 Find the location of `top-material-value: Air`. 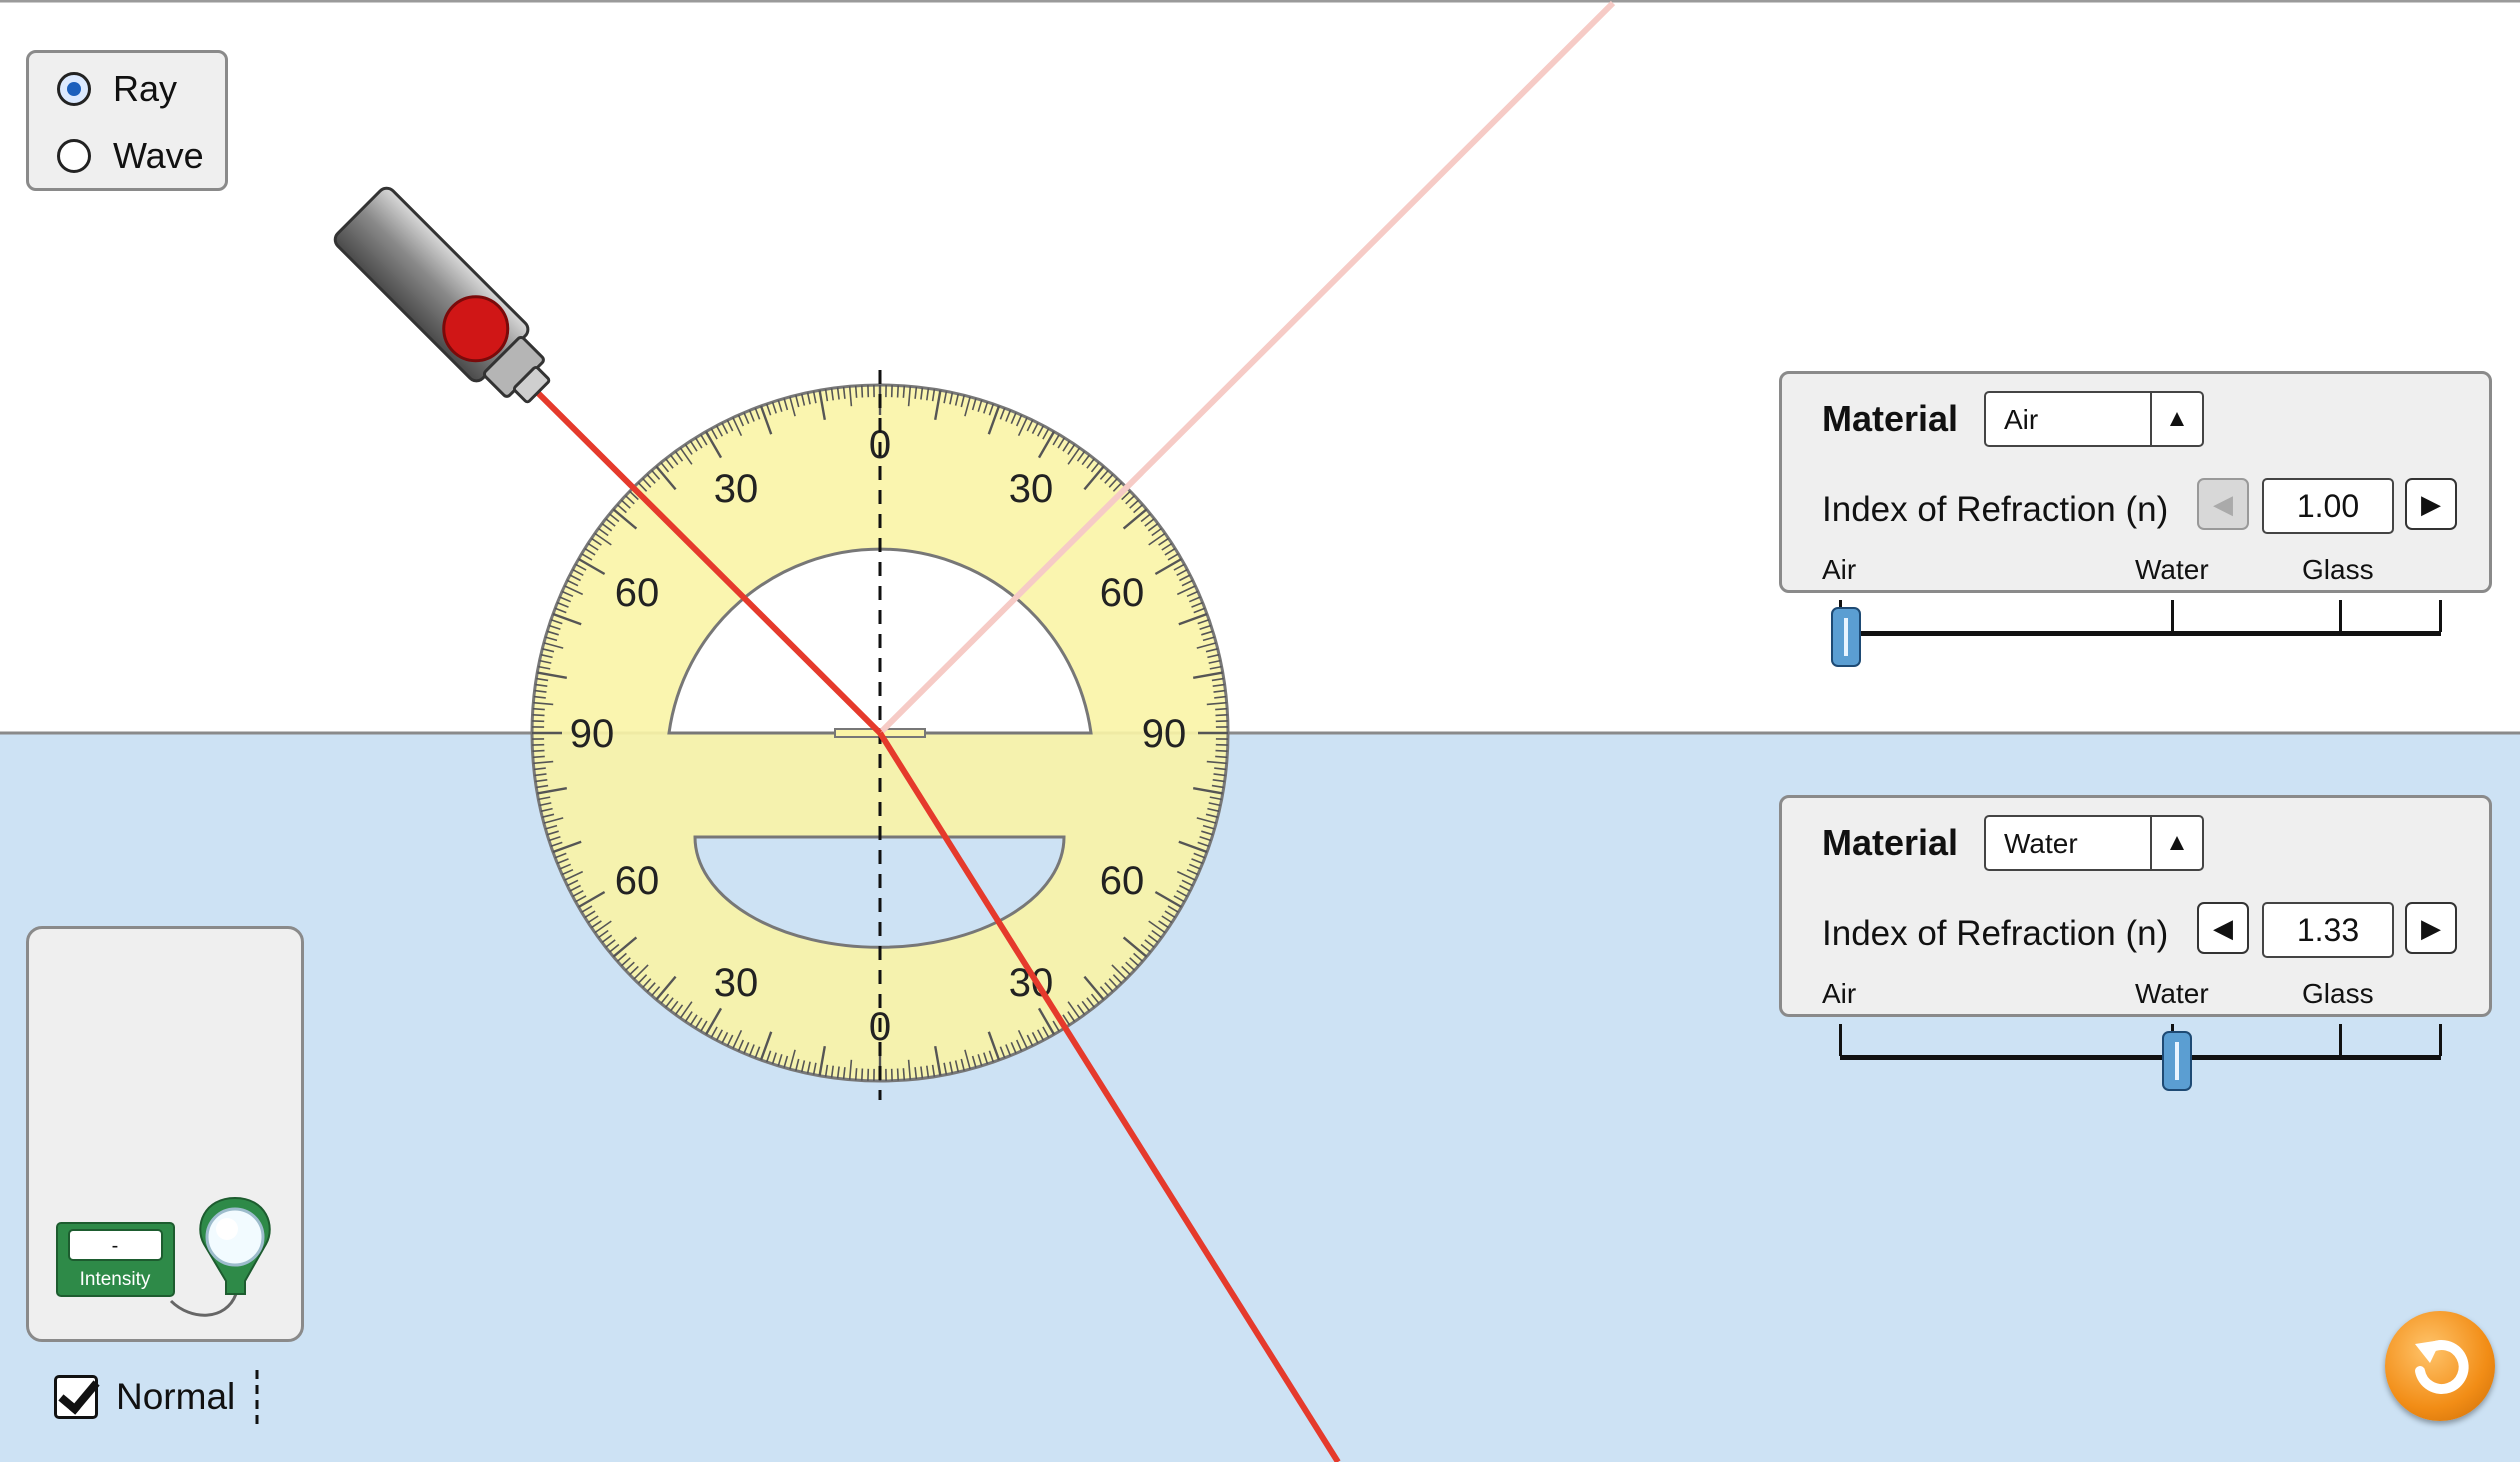

top-material-value: Air is located at coordinates (2021, 419).